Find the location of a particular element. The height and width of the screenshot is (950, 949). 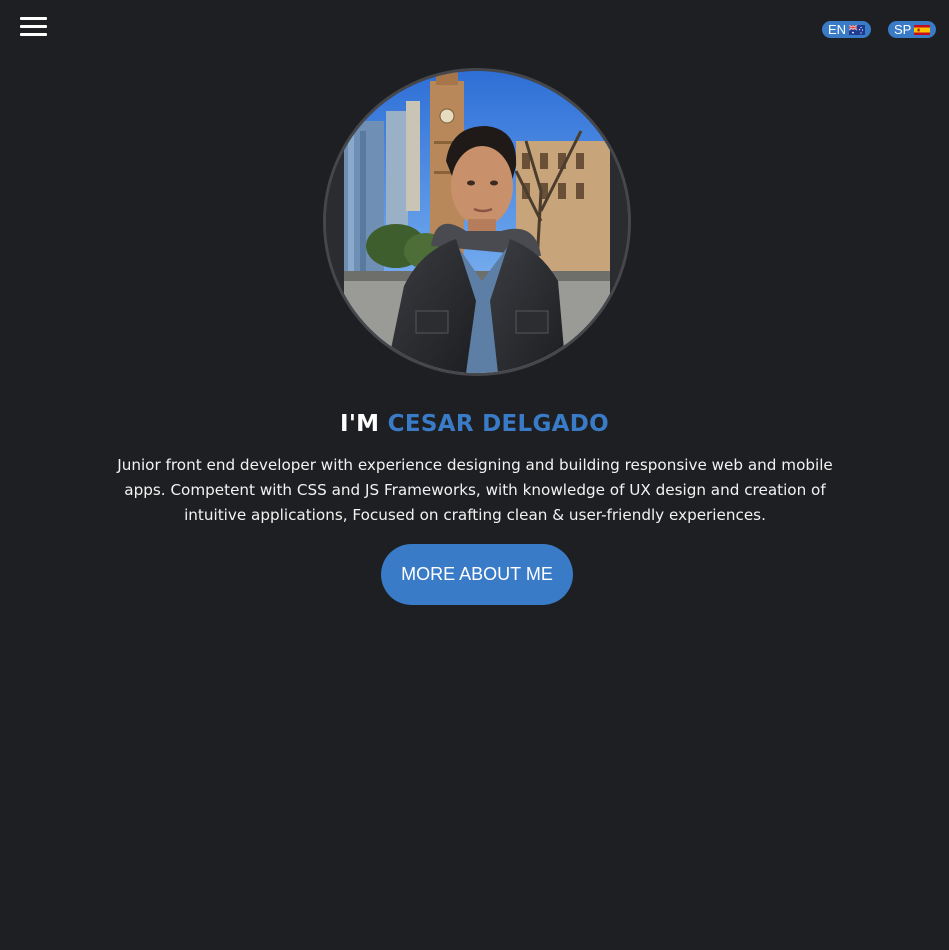

headline-prefix: I'M is located at coordinates (363, 424).